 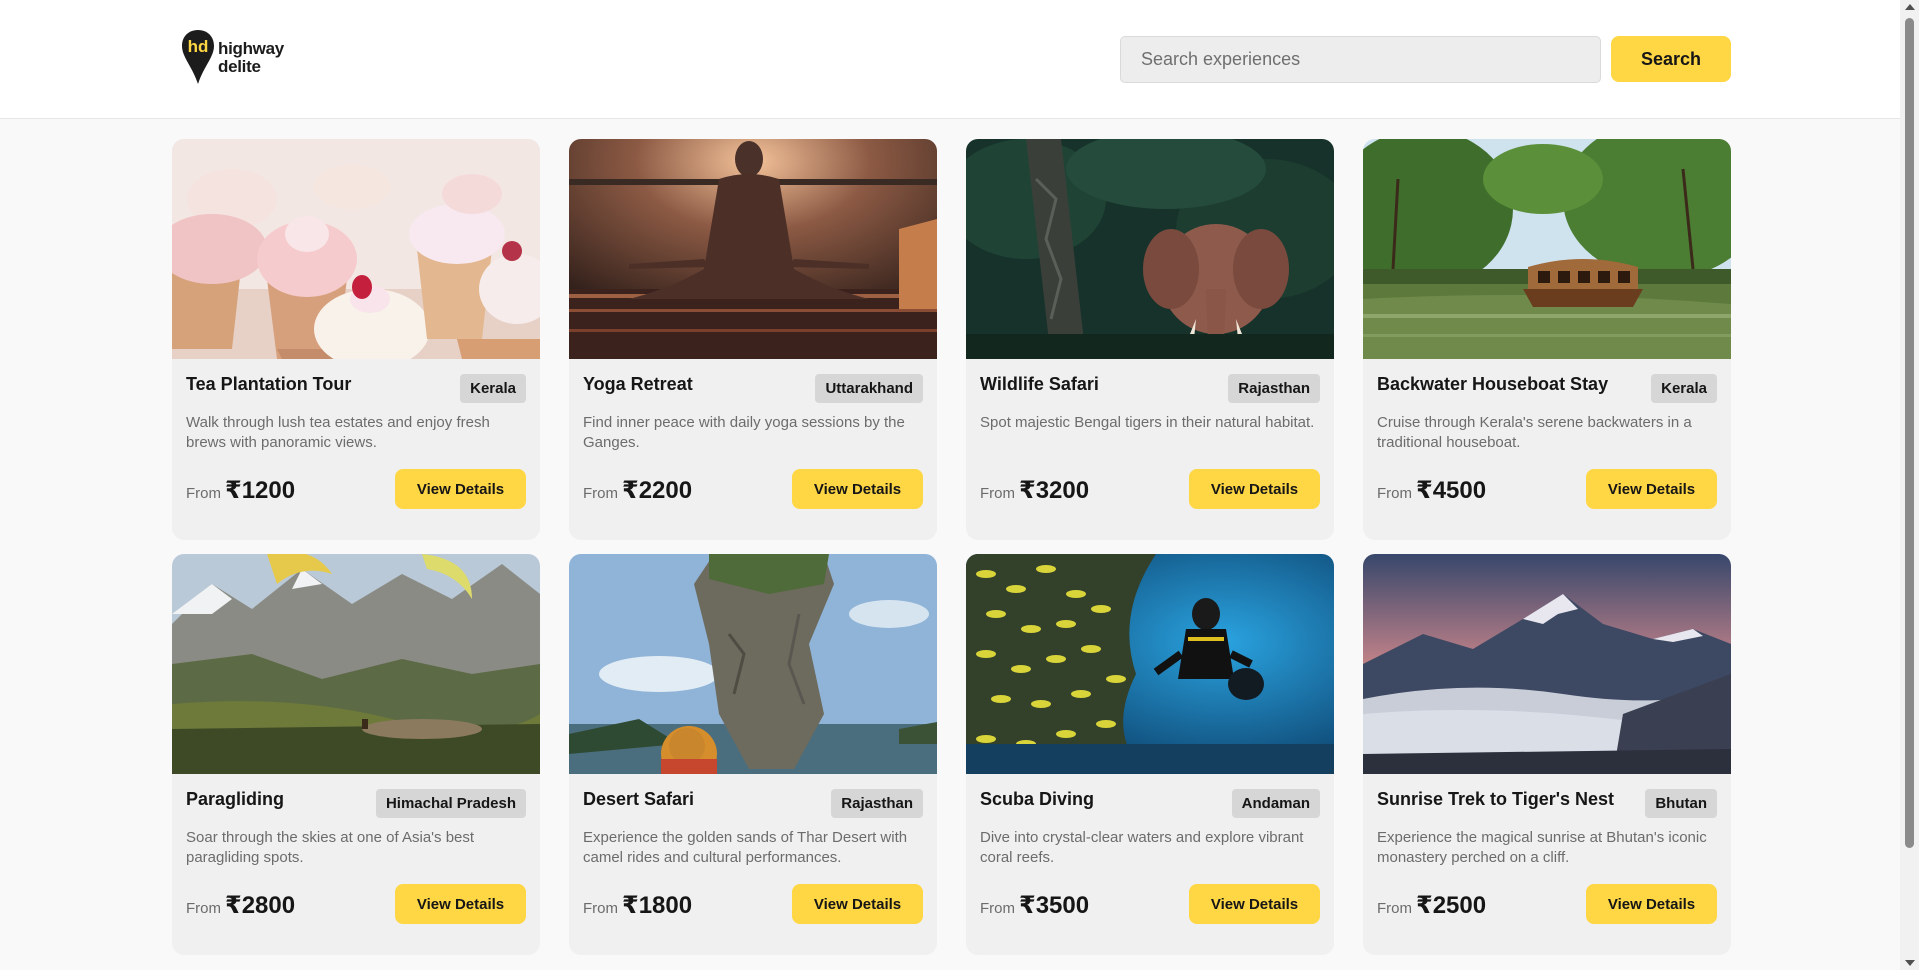 What do you see at coordinates (1451, 490) in the screenshot?
I see `price-value: ₹4500` at bounding box center [1451, 490].